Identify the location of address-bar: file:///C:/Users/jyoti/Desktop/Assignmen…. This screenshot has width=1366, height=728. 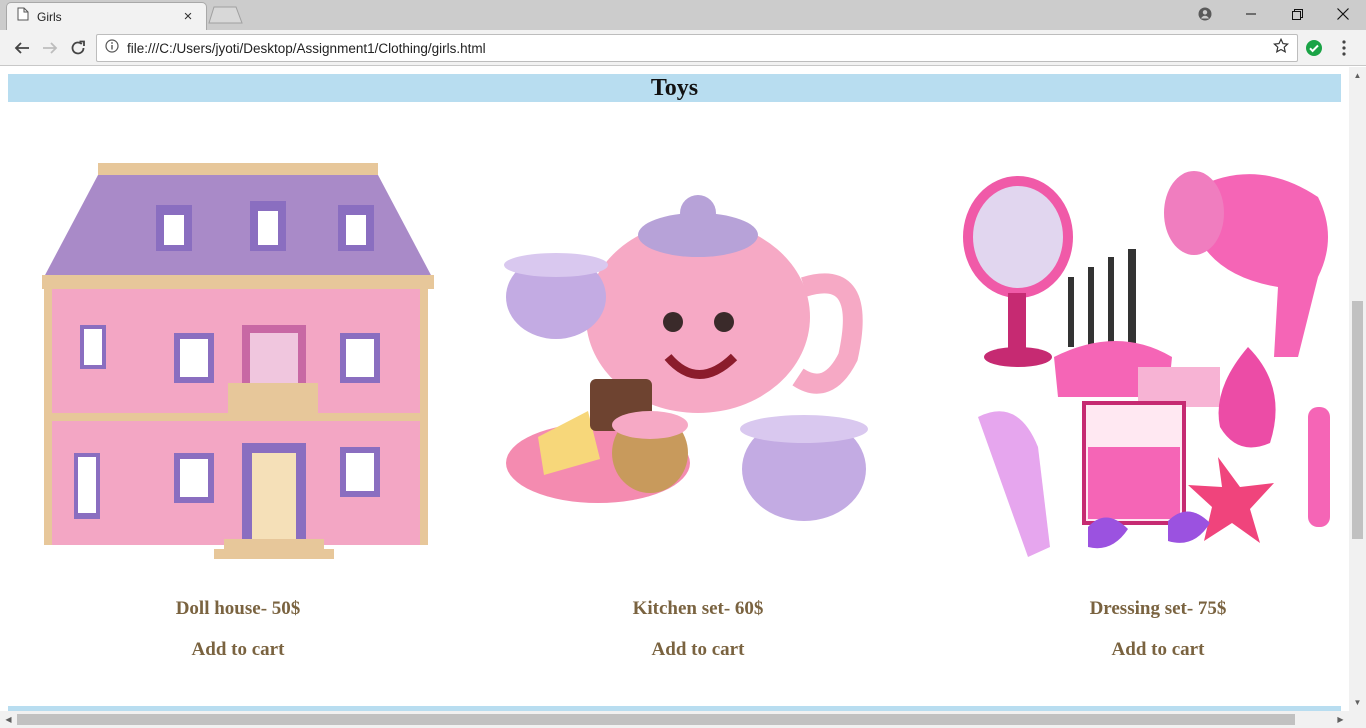
(697, 48).